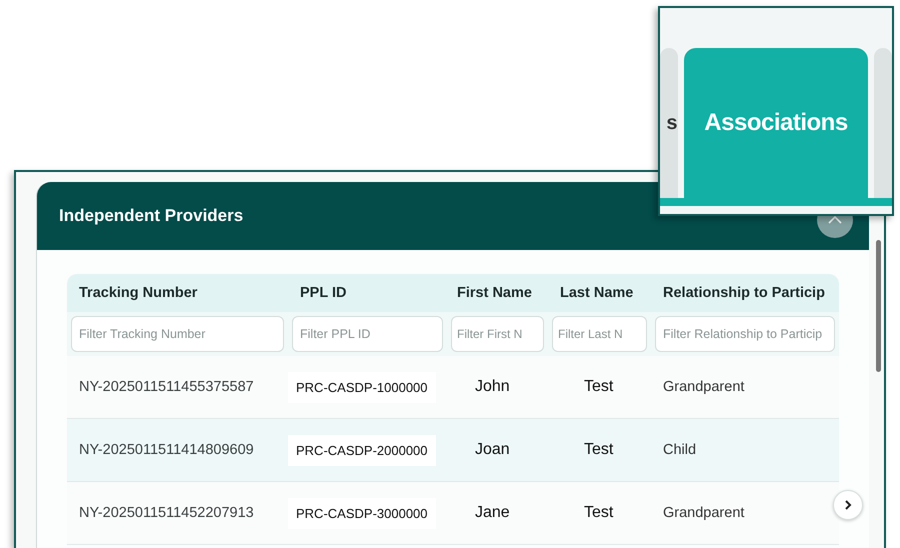 The height and width of the screenshot is (548, 900). What do you see at coordinates (745, 334) in the screenshot?
I see `filter-field: Filter Relationship to Particip` at bounding box center [745, 334].